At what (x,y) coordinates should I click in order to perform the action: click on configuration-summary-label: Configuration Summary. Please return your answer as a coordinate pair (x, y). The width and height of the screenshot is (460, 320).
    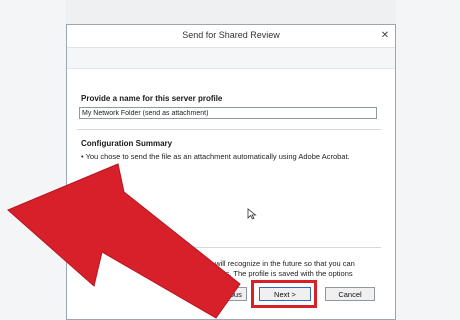
    Looking at the image, I should click on (127, 143).